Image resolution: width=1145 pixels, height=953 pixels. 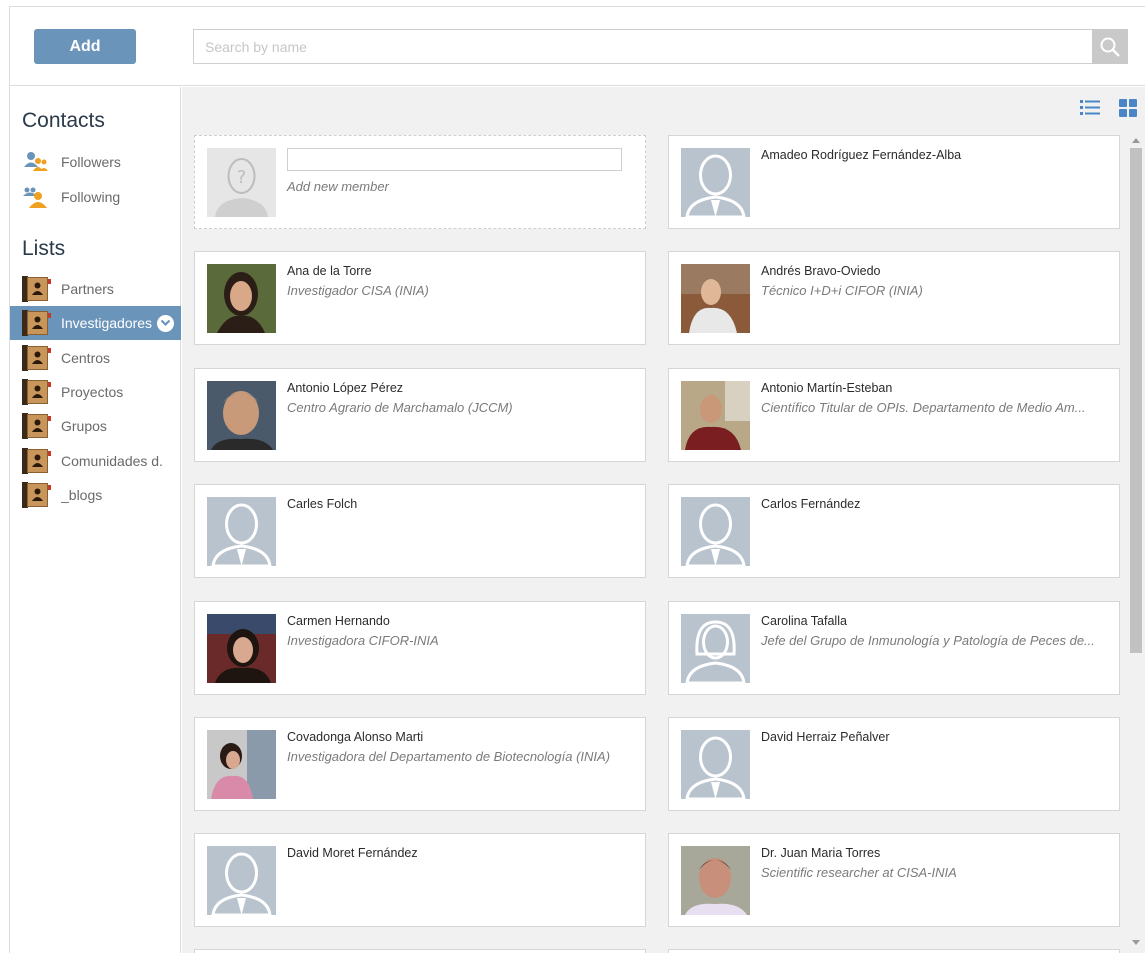 I want to click on member-name: Dr. Juan Maria Torres, so click(x=820, y=853).